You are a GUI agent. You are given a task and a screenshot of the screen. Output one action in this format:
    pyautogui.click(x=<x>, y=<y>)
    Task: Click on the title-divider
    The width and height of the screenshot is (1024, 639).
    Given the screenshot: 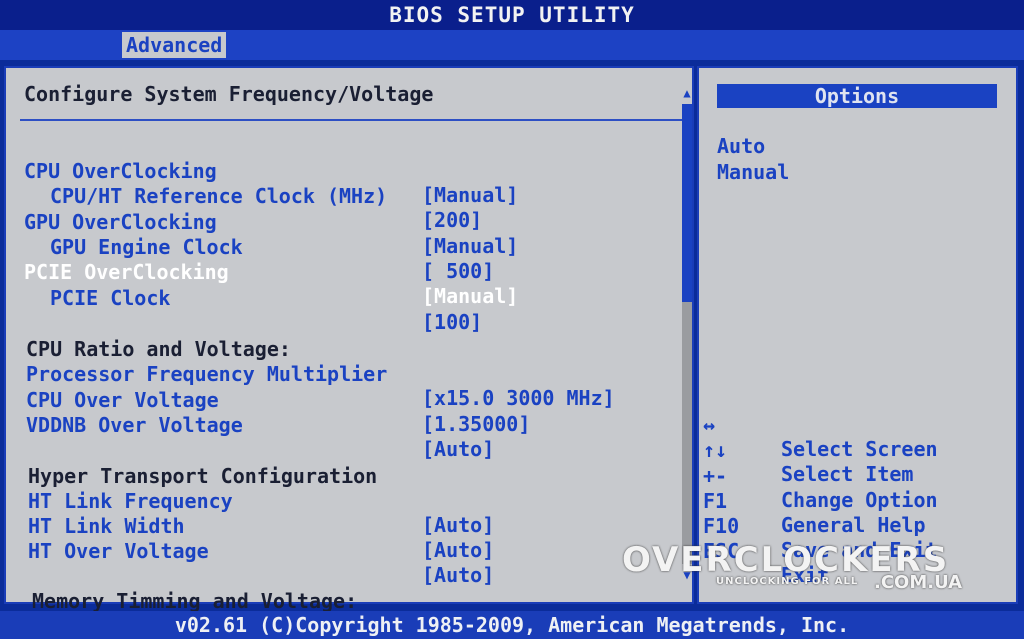 What is the action you would take?
    pyautogui.click(x=351, y=120)
    